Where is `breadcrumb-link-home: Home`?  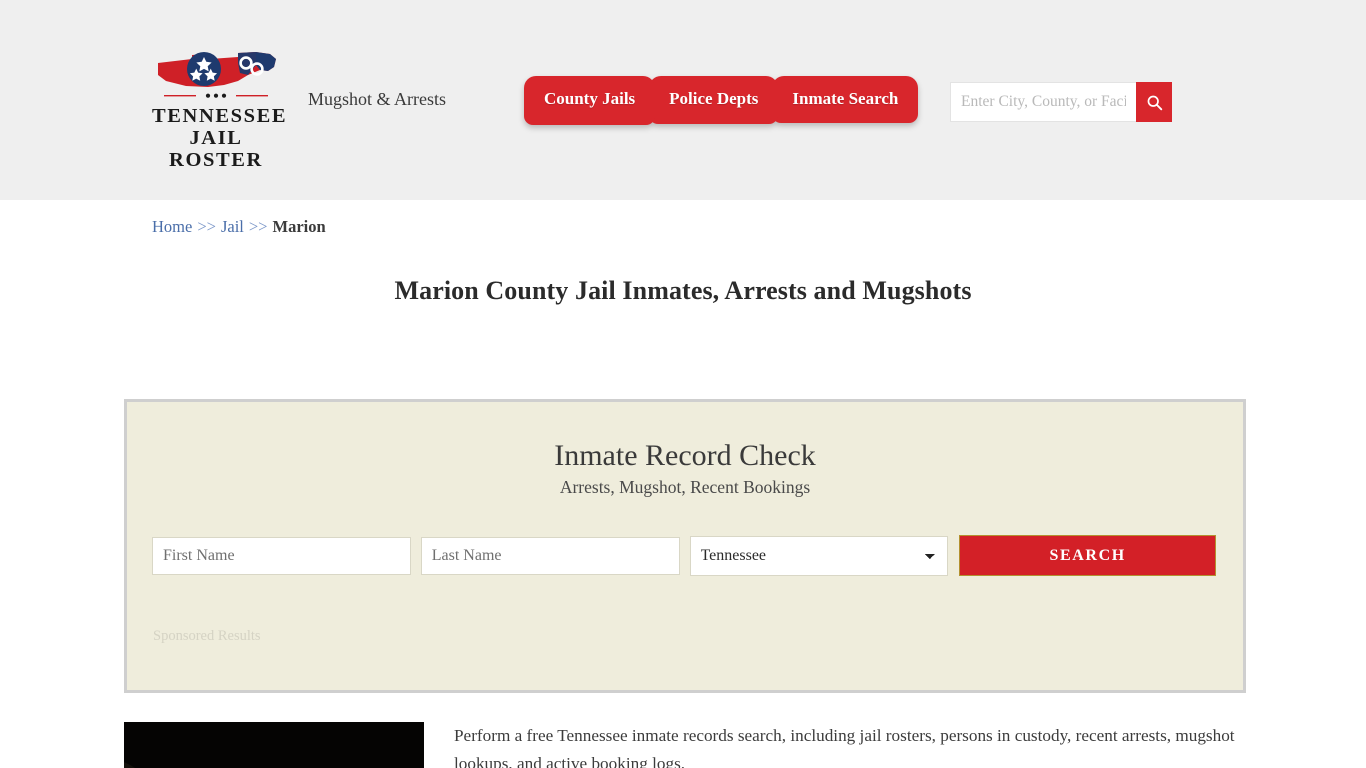
breadcrumb-link-home: Home is located at coordinates (172, 226).